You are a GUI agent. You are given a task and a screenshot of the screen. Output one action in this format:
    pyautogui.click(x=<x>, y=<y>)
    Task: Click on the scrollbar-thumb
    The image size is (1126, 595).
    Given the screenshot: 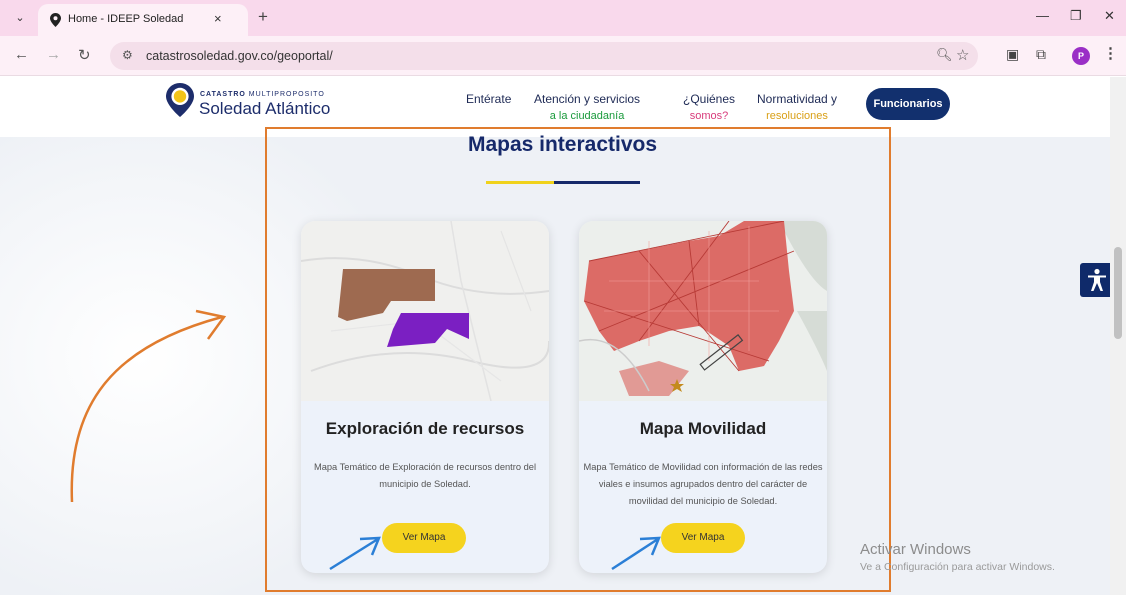 What is the action you would take?
    pyautogui.click(x=1118, y=293)
    